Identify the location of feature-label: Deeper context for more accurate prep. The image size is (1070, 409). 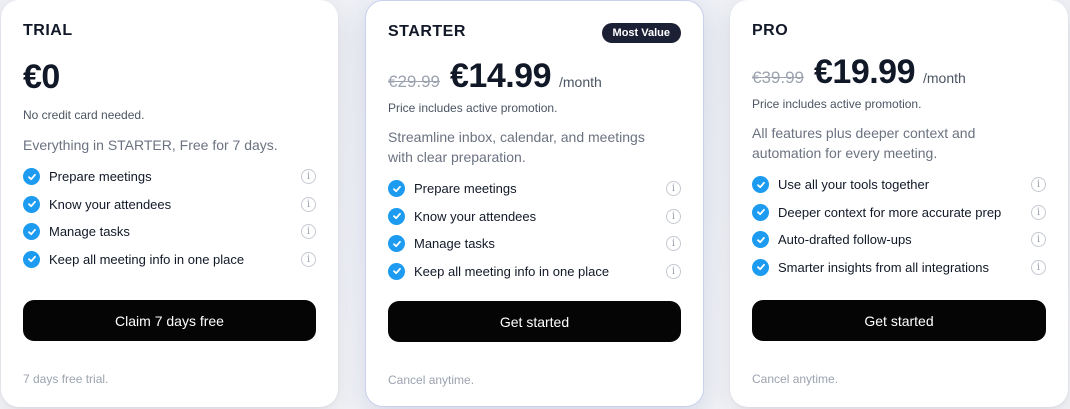
(890, 212).